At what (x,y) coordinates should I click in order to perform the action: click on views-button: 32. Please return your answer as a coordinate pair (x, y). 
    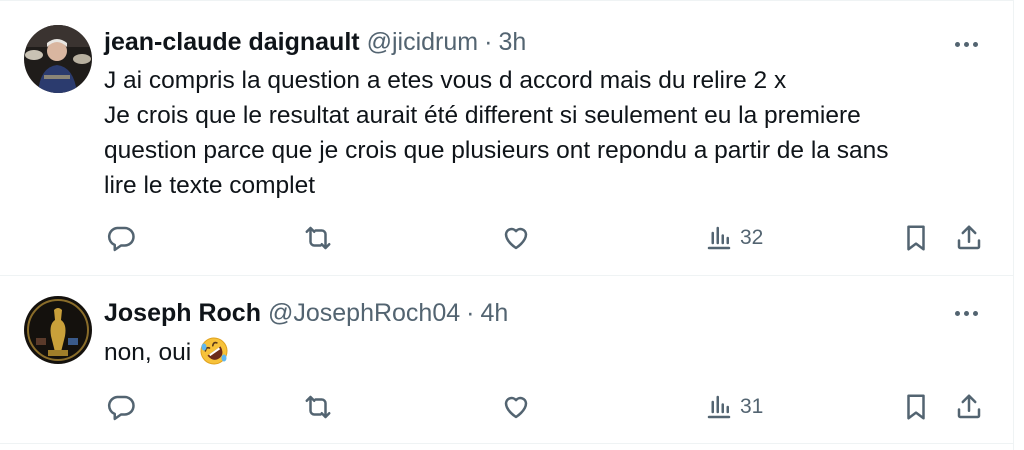
    Looking at the image, I should click on (733, 238).